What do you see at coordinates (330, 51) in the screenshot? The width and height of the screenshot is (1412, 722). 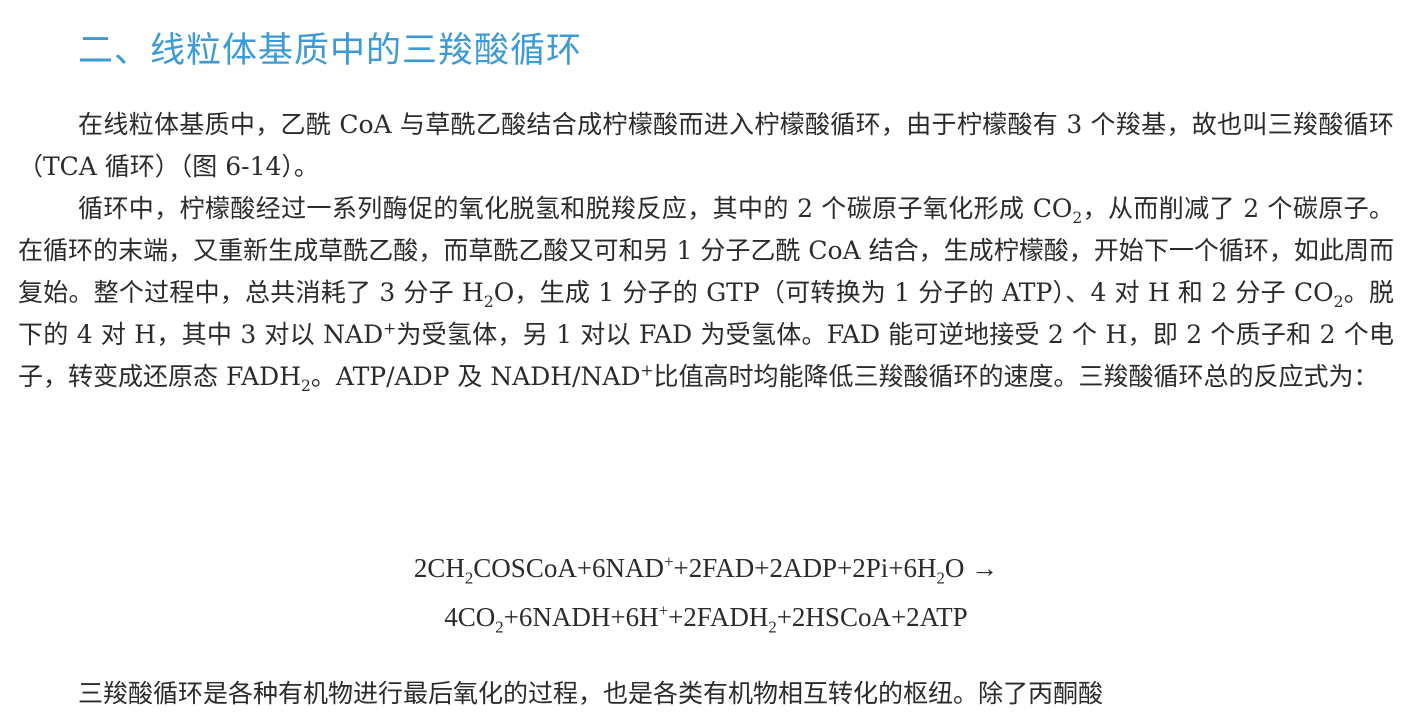 I see `section-heading: 二、线粒体基质中的三羧酸循环` at bounding box center [330, 51].